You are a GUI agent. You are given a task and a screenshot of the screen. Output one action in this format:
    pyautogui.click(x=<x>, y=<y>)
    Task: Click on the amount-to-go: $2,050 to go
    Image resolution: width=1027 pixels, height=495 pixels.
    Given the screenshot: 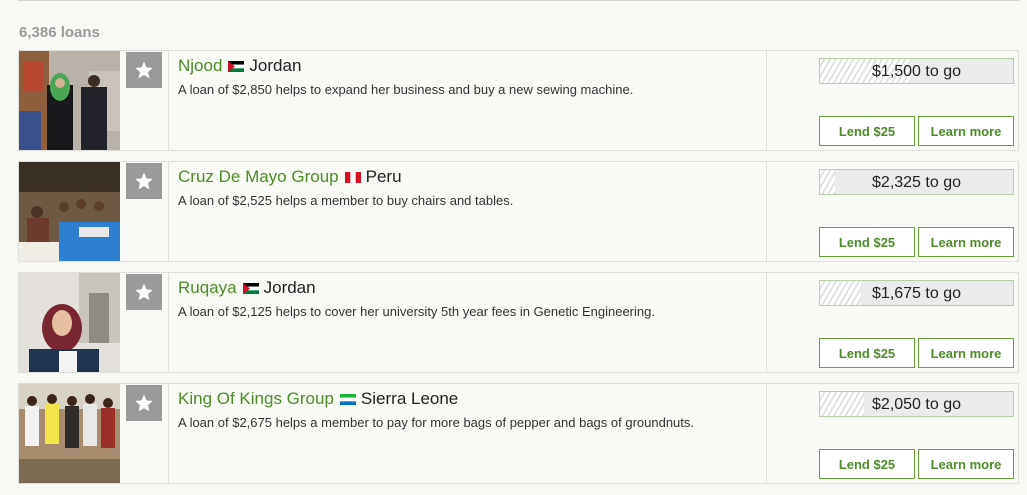 What is the action you would take?
    pyautogui.click(x=916, y=404)
    